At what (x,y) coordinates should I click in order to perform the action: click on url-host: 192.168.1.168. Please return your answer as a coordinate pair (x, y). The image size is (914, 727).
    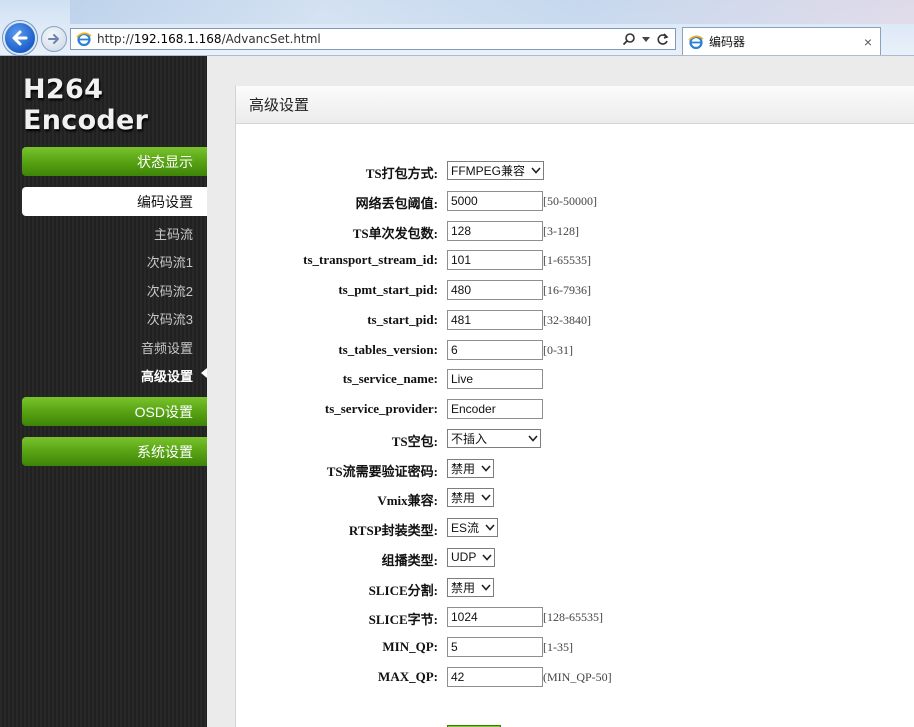
    Looking at the image, I should click on (177, 39).